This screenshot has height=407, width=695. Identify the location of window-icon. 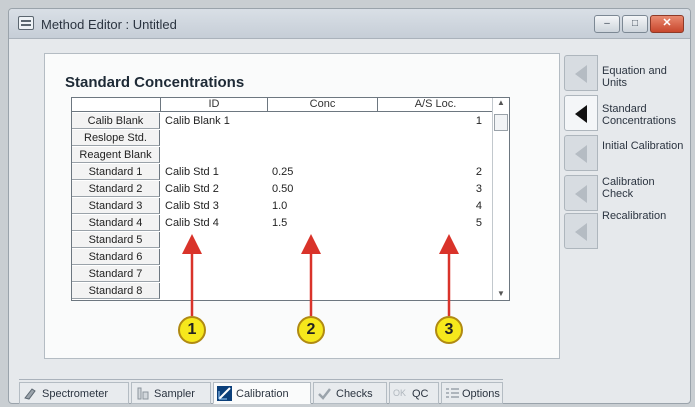
(26, 23).